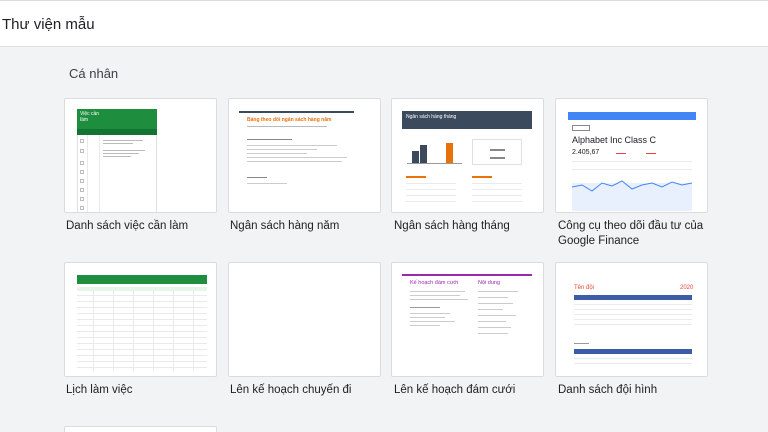  Describe the element at coordinates (489, 283) in the screenshot. I see `thumb-subtitle: Nội dung` at that location.